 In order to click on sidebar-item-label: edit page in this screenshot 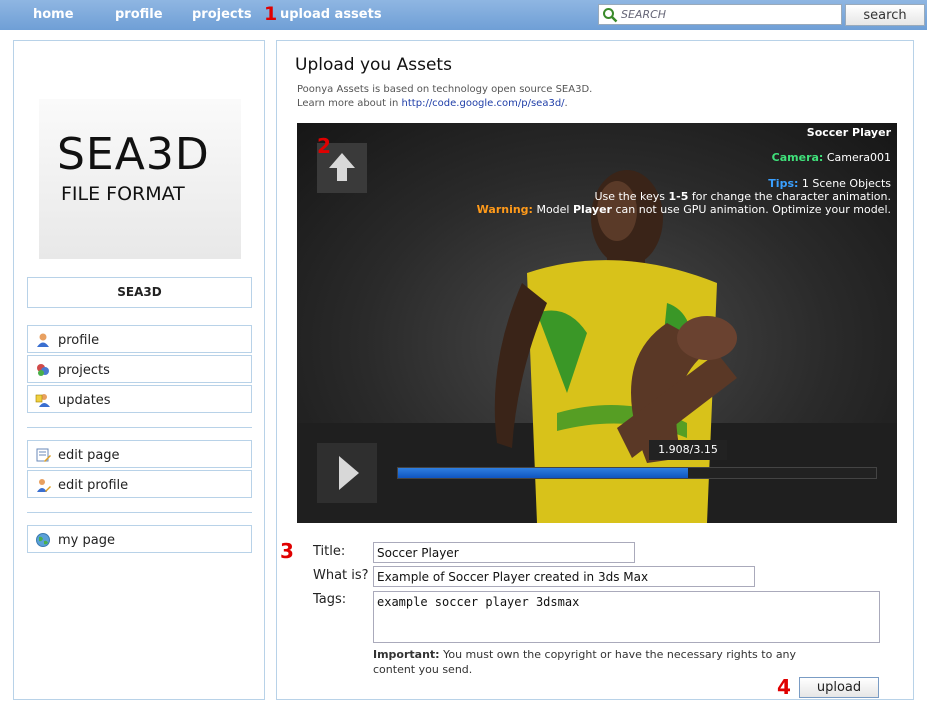, I will do `click(89, 455)`.